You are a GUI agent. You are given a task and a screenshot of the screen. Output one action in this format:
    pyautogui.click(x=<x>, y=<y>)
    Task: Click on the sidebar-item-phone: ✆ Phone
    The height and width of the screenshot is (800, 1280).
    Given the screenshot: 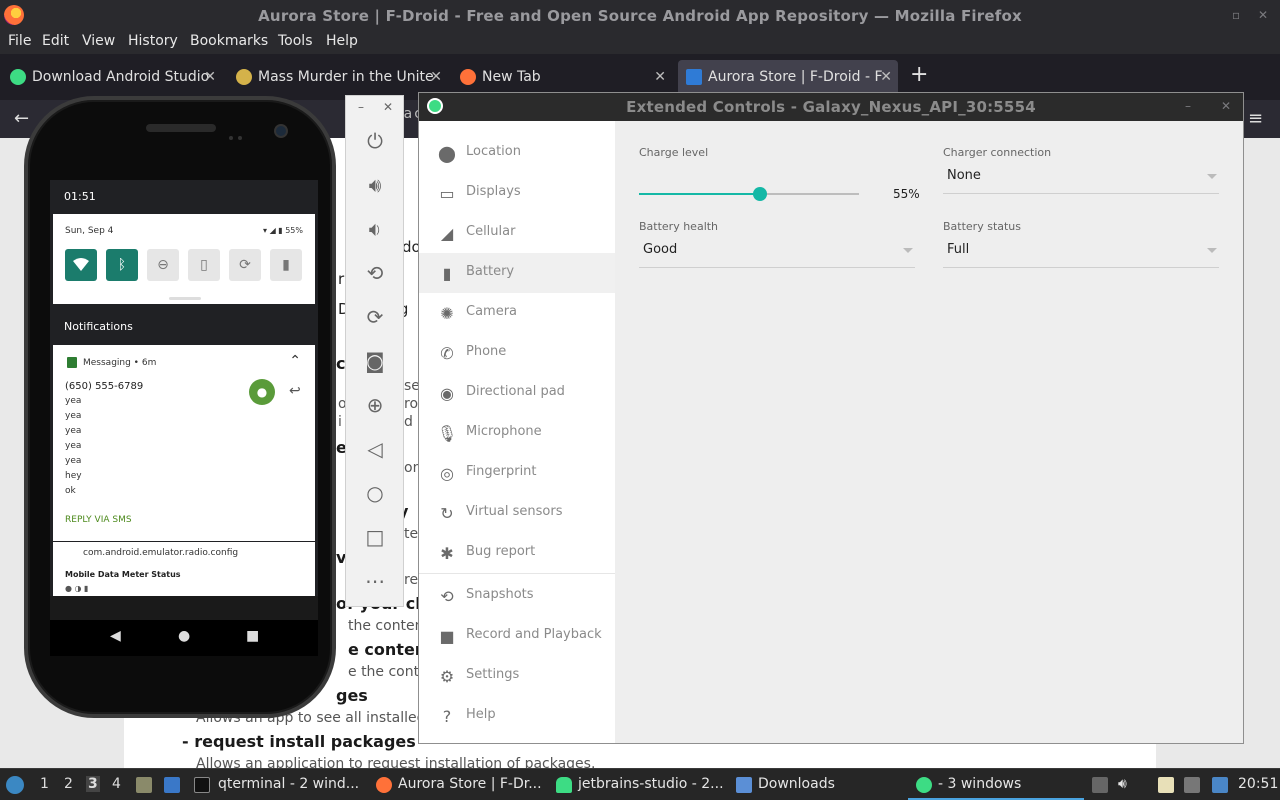 What is the action you would take?
    pyautogui.click(x=517, y=353)
    